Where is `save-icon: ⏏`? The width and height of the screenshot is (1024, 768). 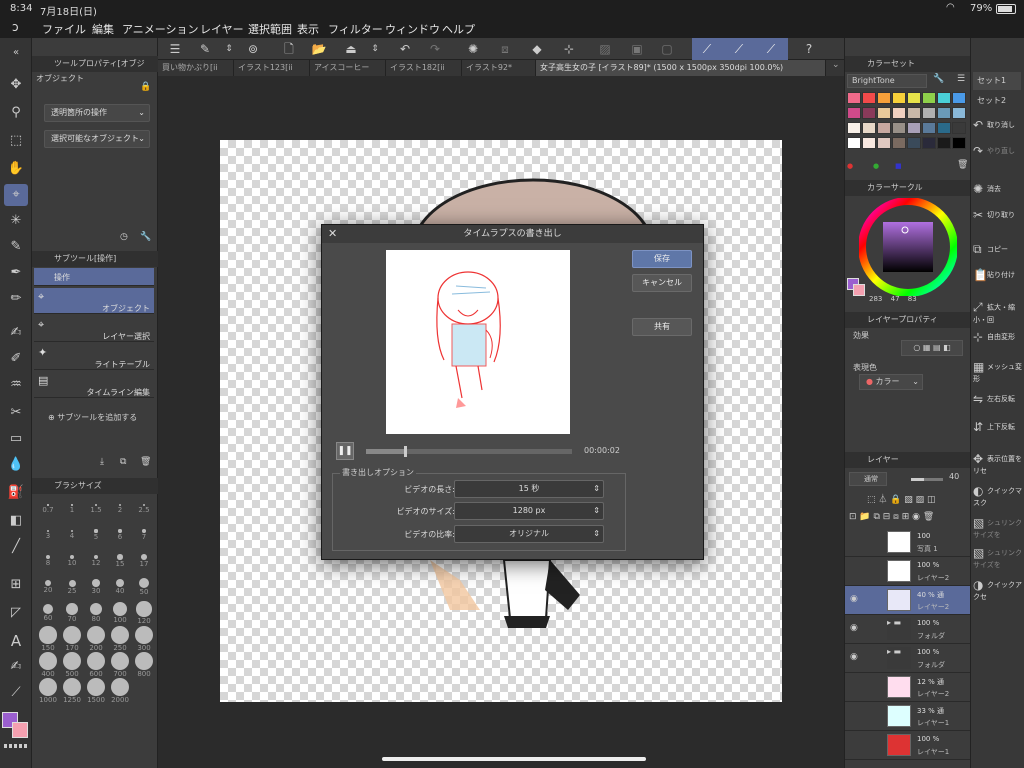 save-icon: ⏏ is located at coordinates (351, 49).